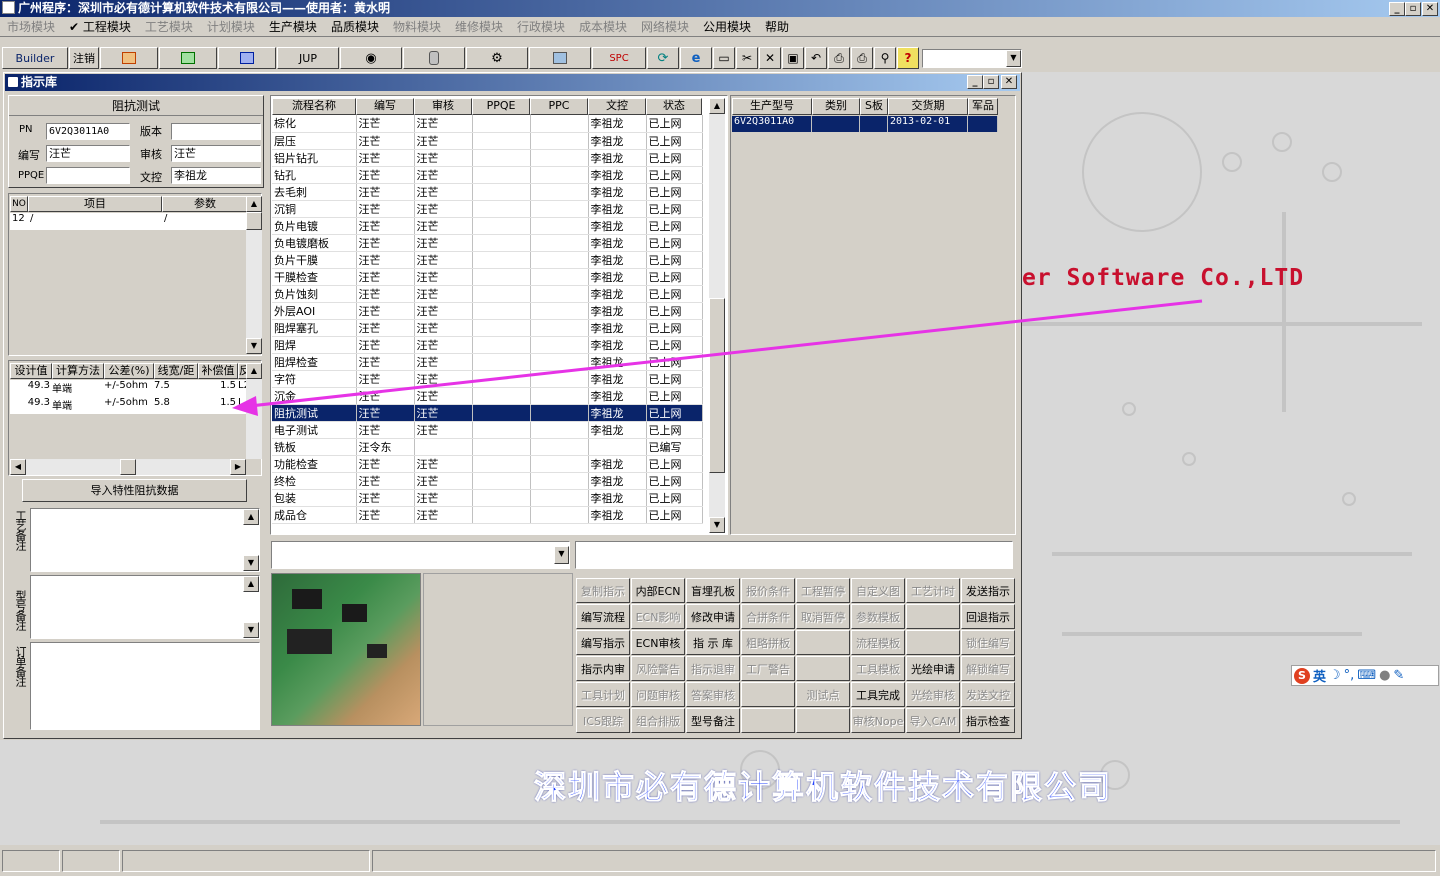 The width and height of the screenshot is (1440, 876). I want to click on scrollbar-thumb, so click(254, 221).